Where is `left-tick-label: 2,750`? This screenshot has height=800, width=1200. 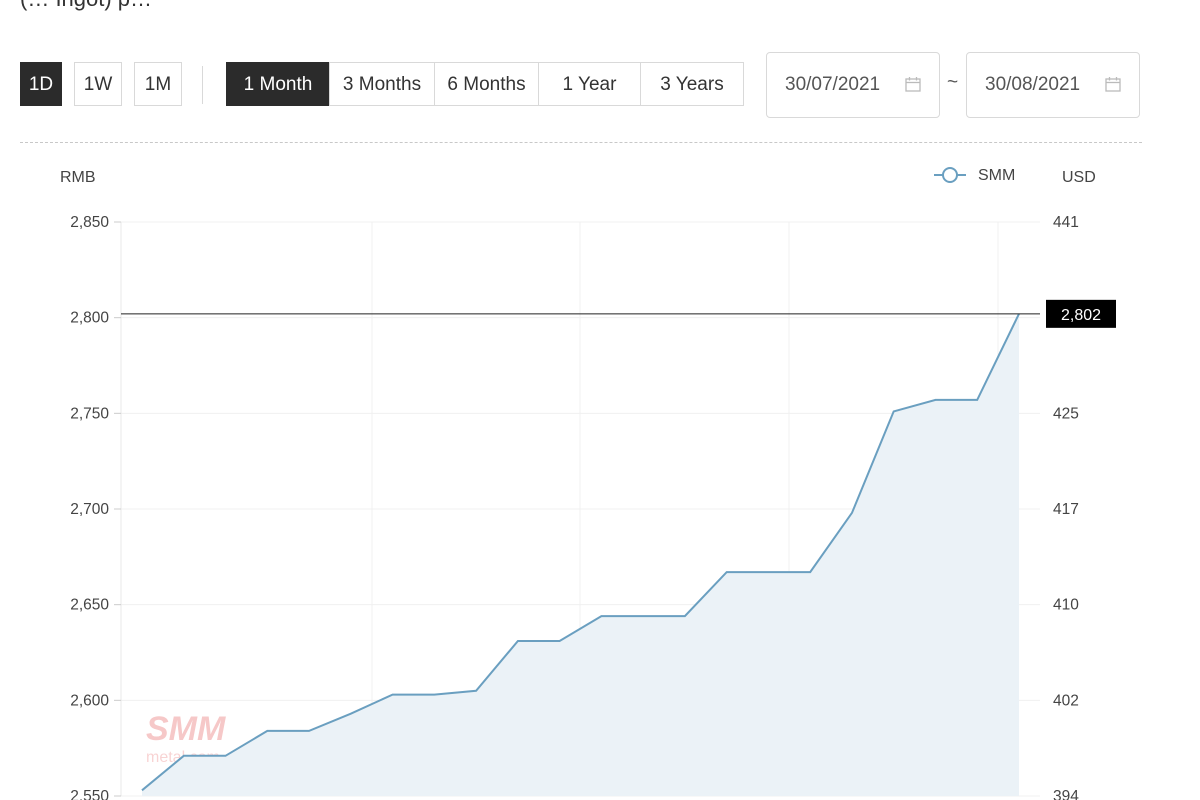 left-tick-label: 2,750 is located at coordinates (89, 413).